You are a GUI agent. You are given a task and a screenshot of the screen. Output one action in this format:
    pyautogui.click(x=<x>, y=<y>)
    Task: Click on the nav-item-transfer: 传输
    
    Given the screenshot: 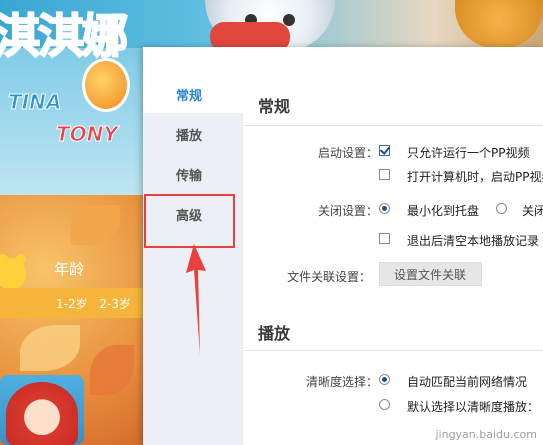 What is the action you would take?
    pyautogui.click(x=193, y=177)
    